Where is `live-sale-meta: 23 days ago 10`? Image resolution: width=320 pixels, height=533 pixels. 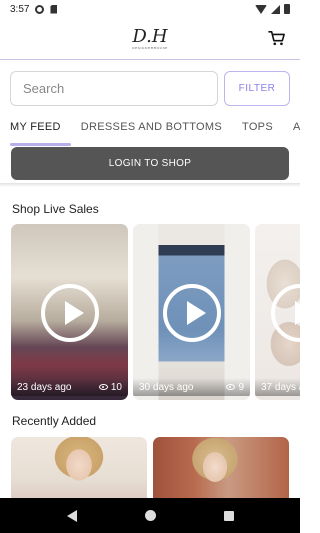
live-sale-meta: 23 days ago 10 is located at coordinates (69, 387).